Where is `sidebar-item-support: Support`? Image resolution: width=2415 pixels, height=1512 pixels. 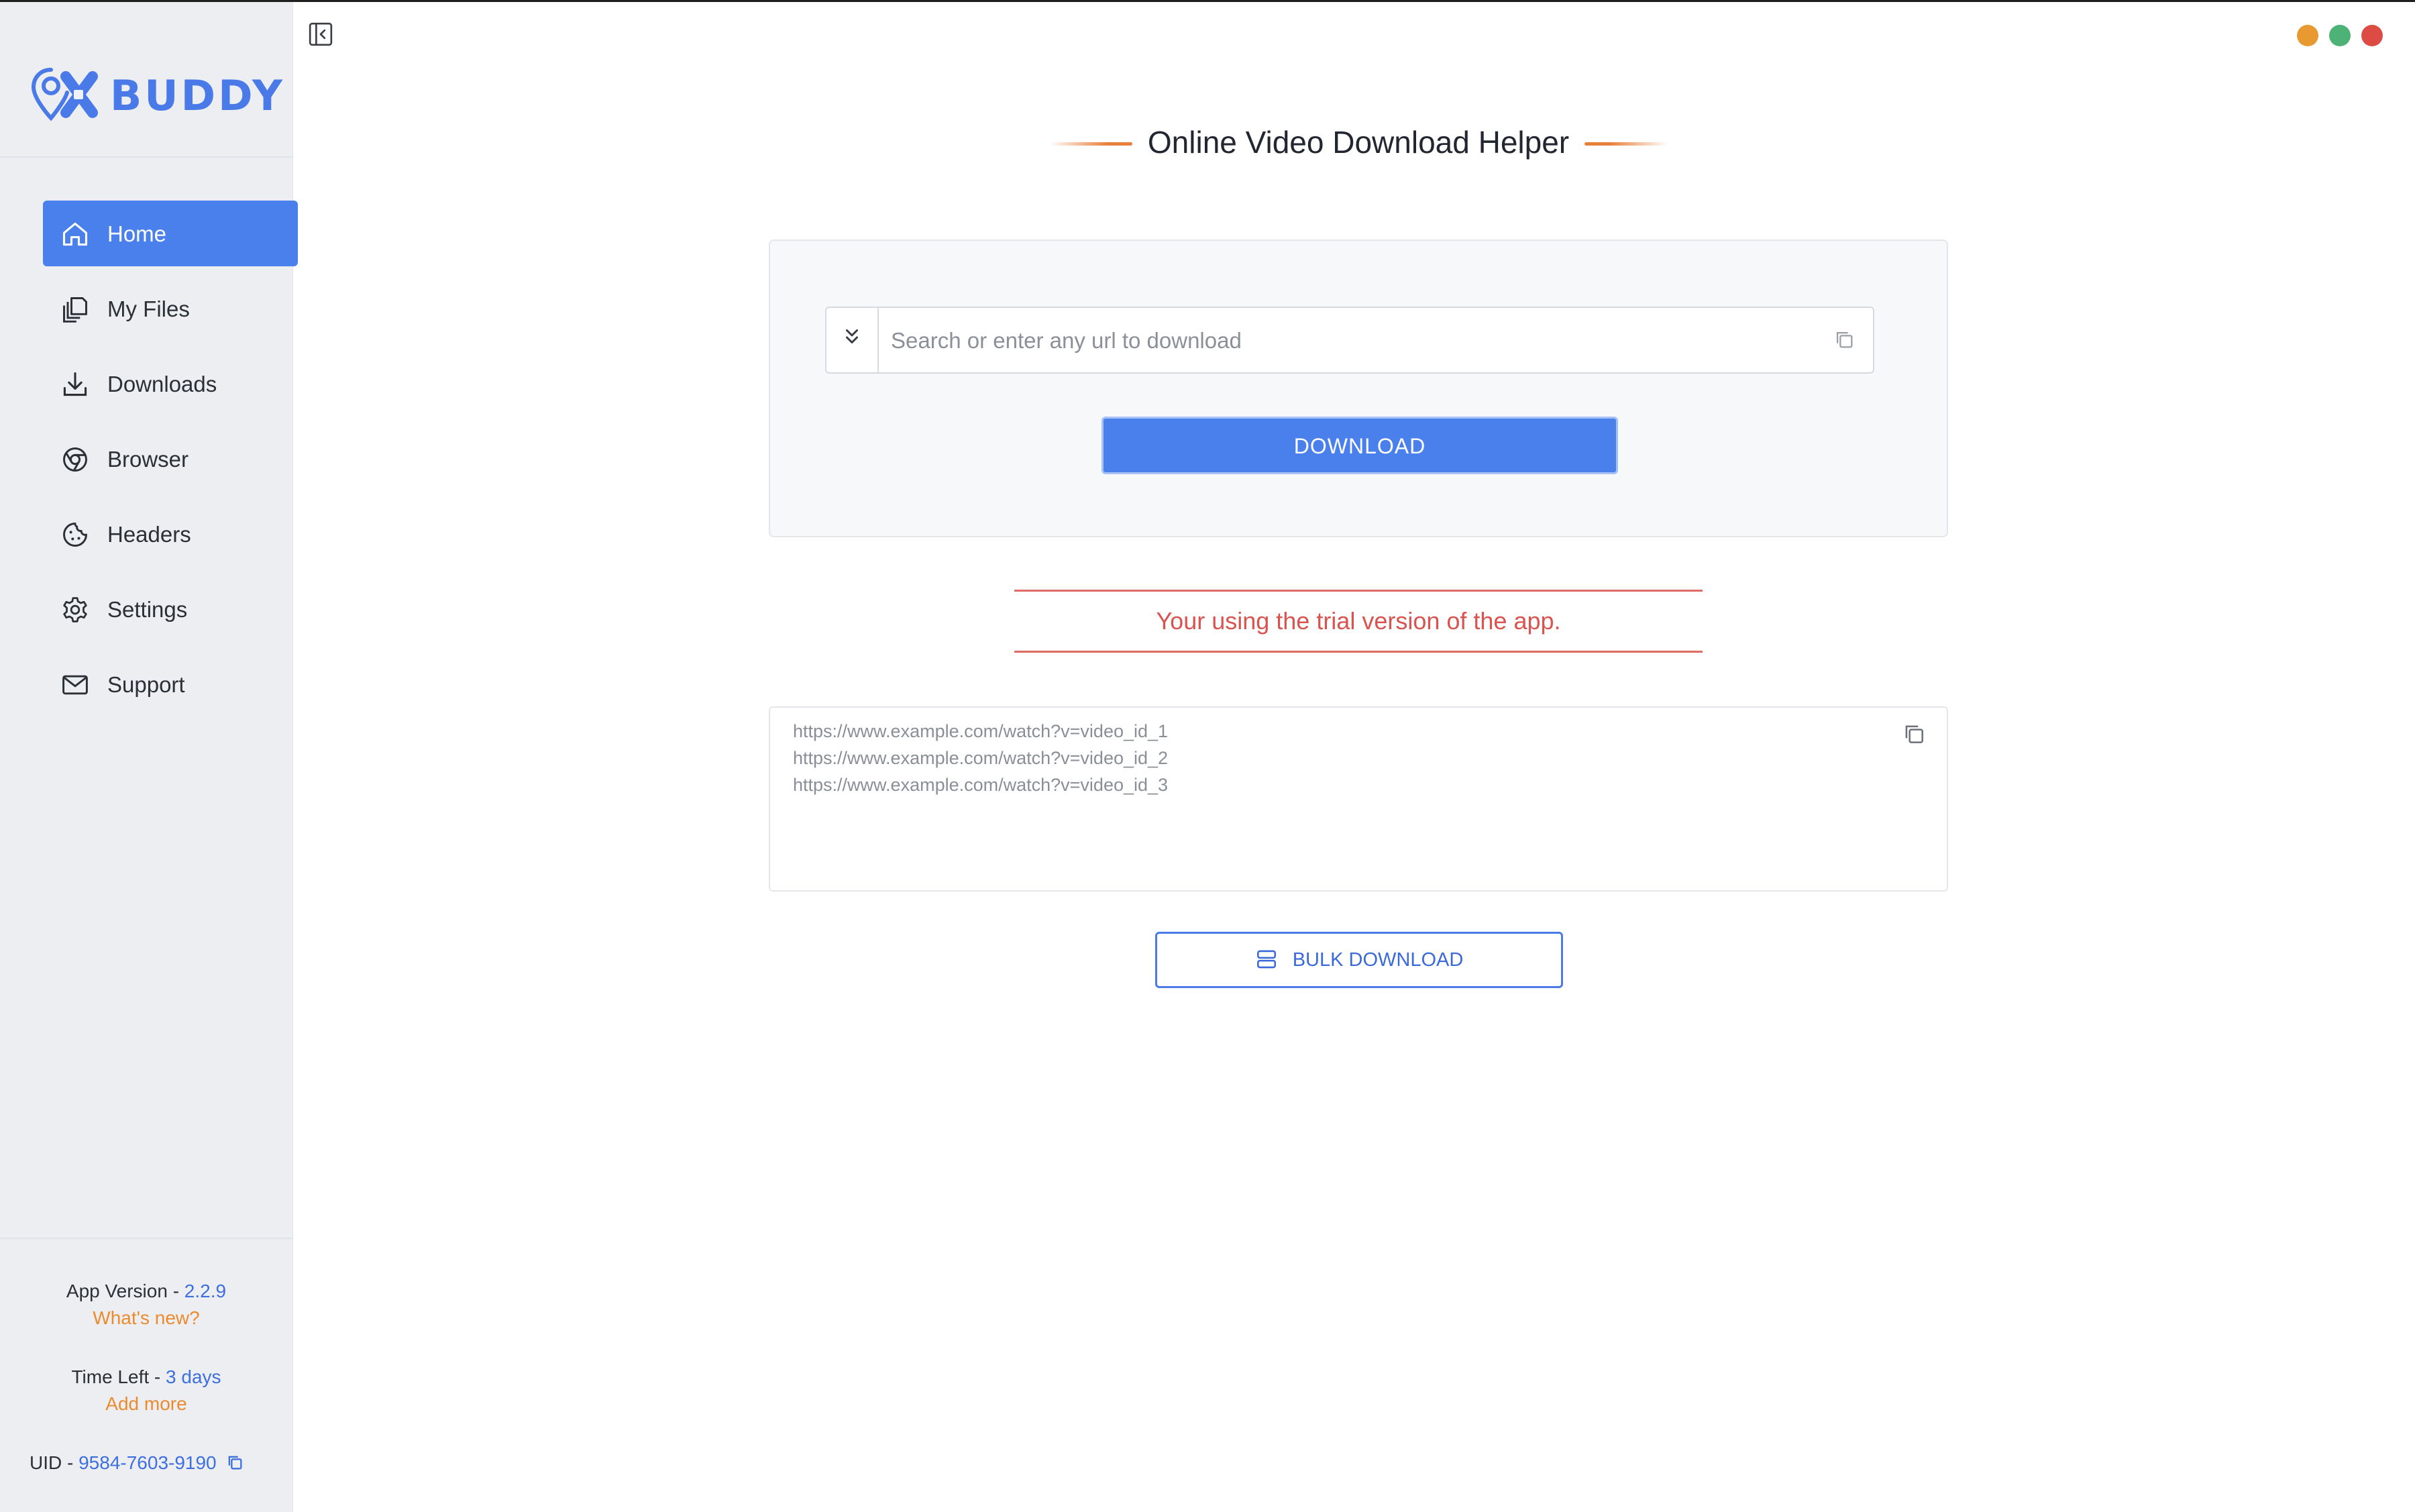
sidebar-item-support: Support is located at coordinates (170, 684).